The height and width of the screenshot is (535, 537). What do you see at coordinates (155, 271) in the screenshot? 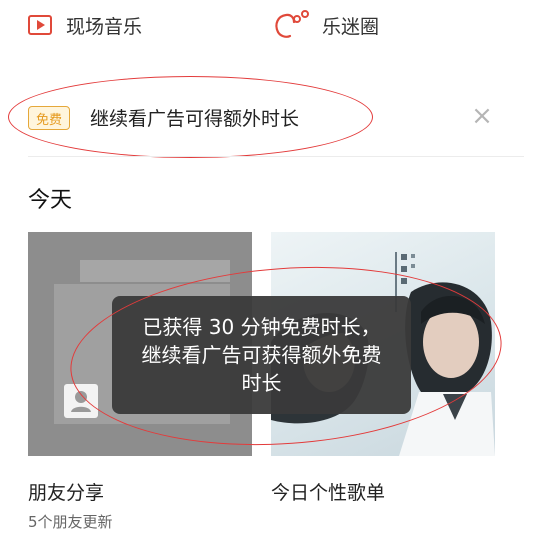
I see `placeholder-block` at bounding box center [155, 271].